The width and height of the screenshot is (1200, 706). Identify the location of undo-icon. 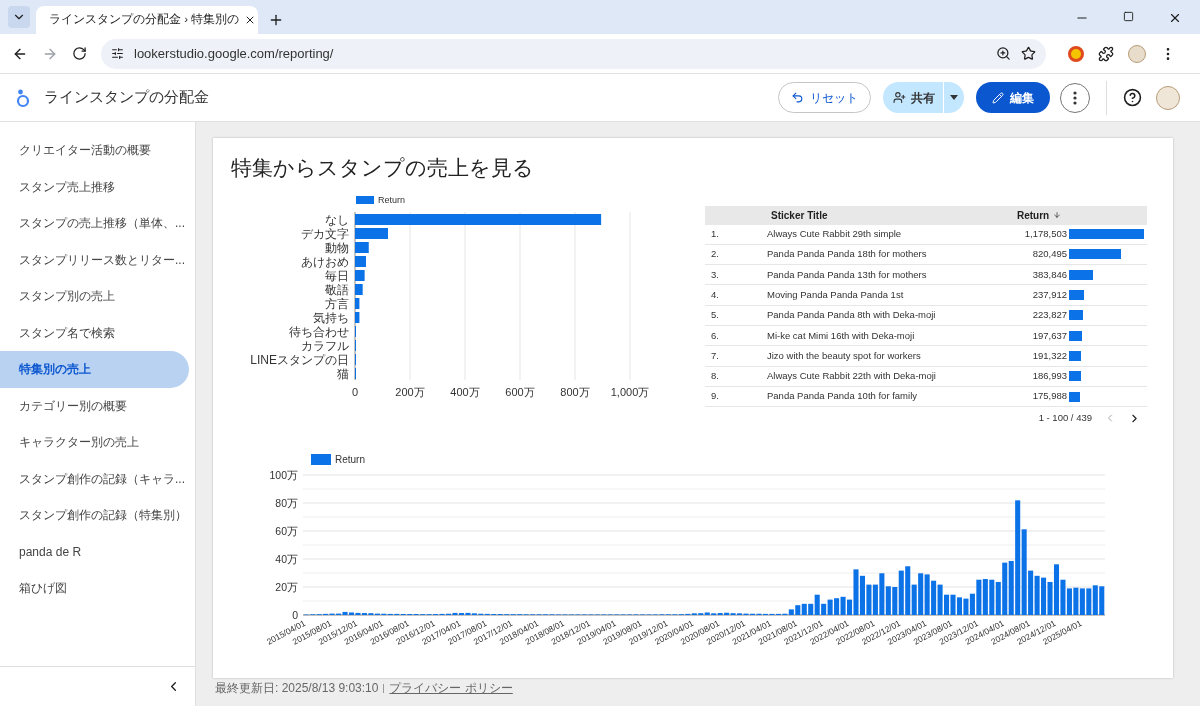
(797, 97).